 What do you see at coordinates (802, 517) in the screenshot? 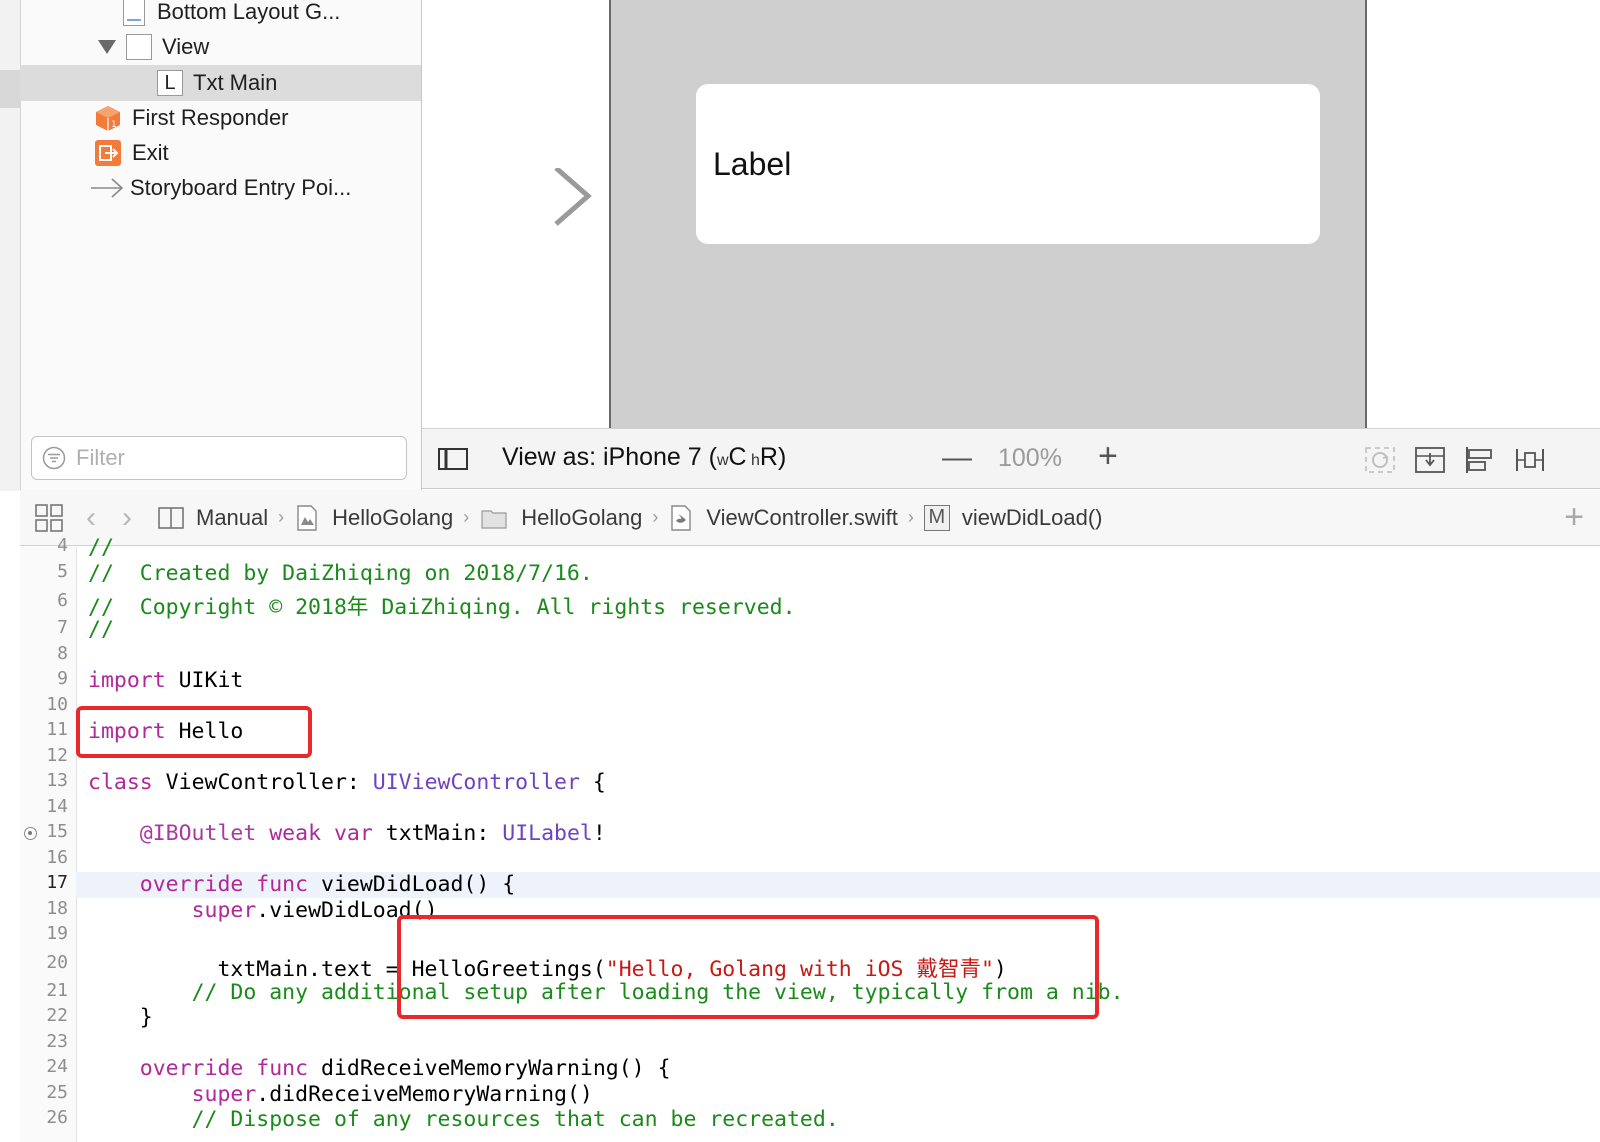
I see `breadcrumb-label: ViewController.swift` at bounding box center [802, 517].